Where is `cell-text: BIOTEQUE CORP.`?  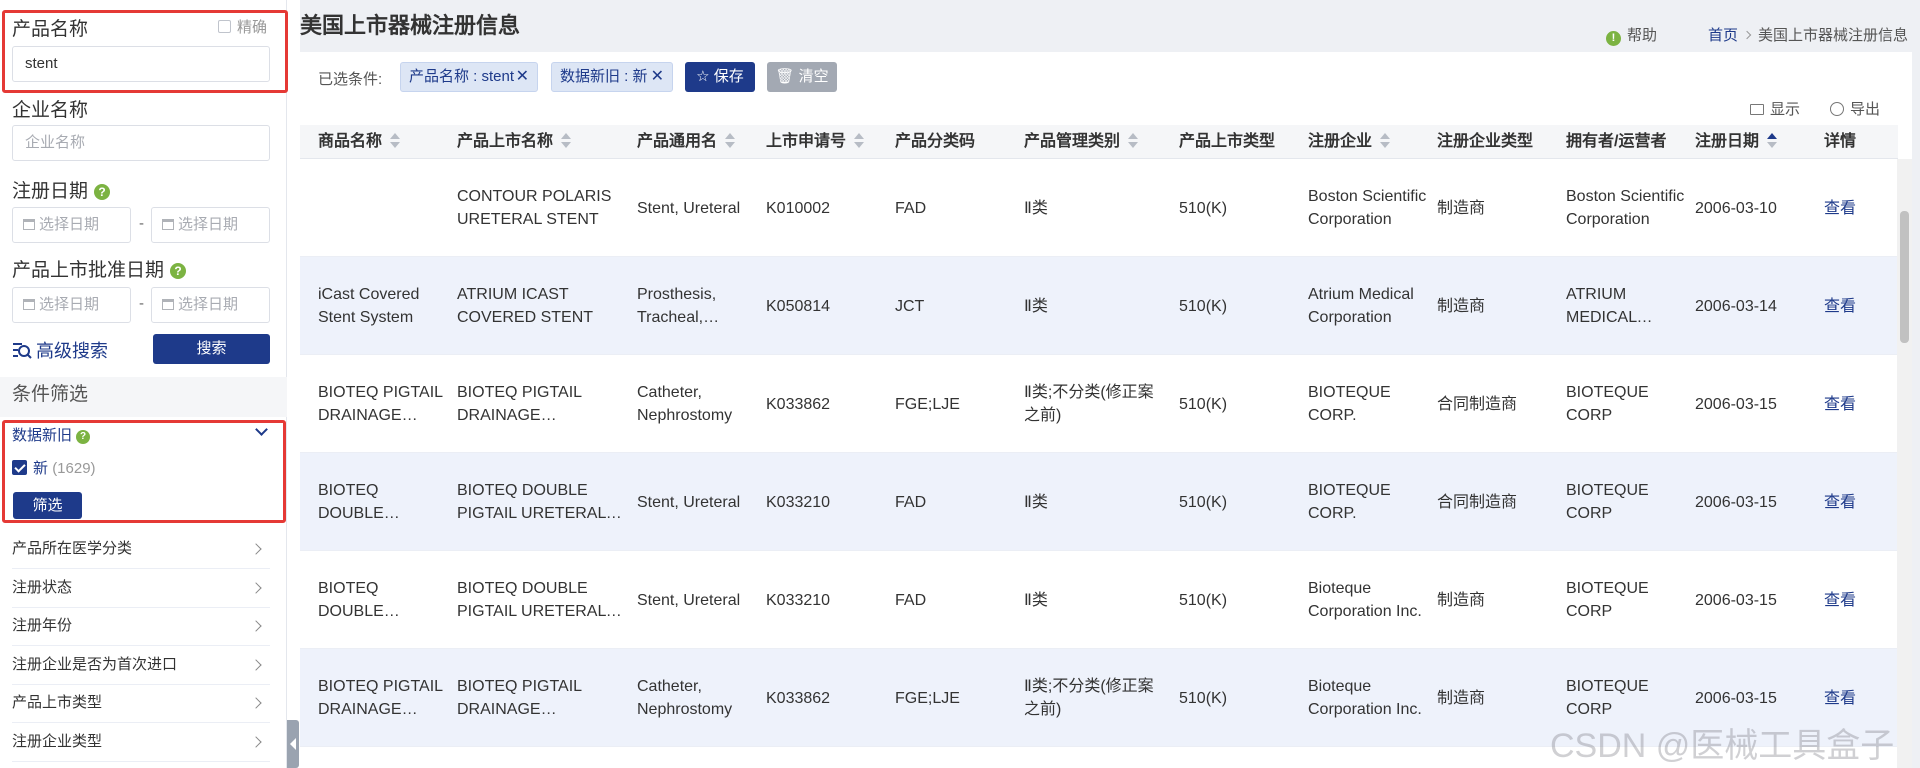 cell-text: BIOTEQUE CORP. is located at coordinates (1349, 404).